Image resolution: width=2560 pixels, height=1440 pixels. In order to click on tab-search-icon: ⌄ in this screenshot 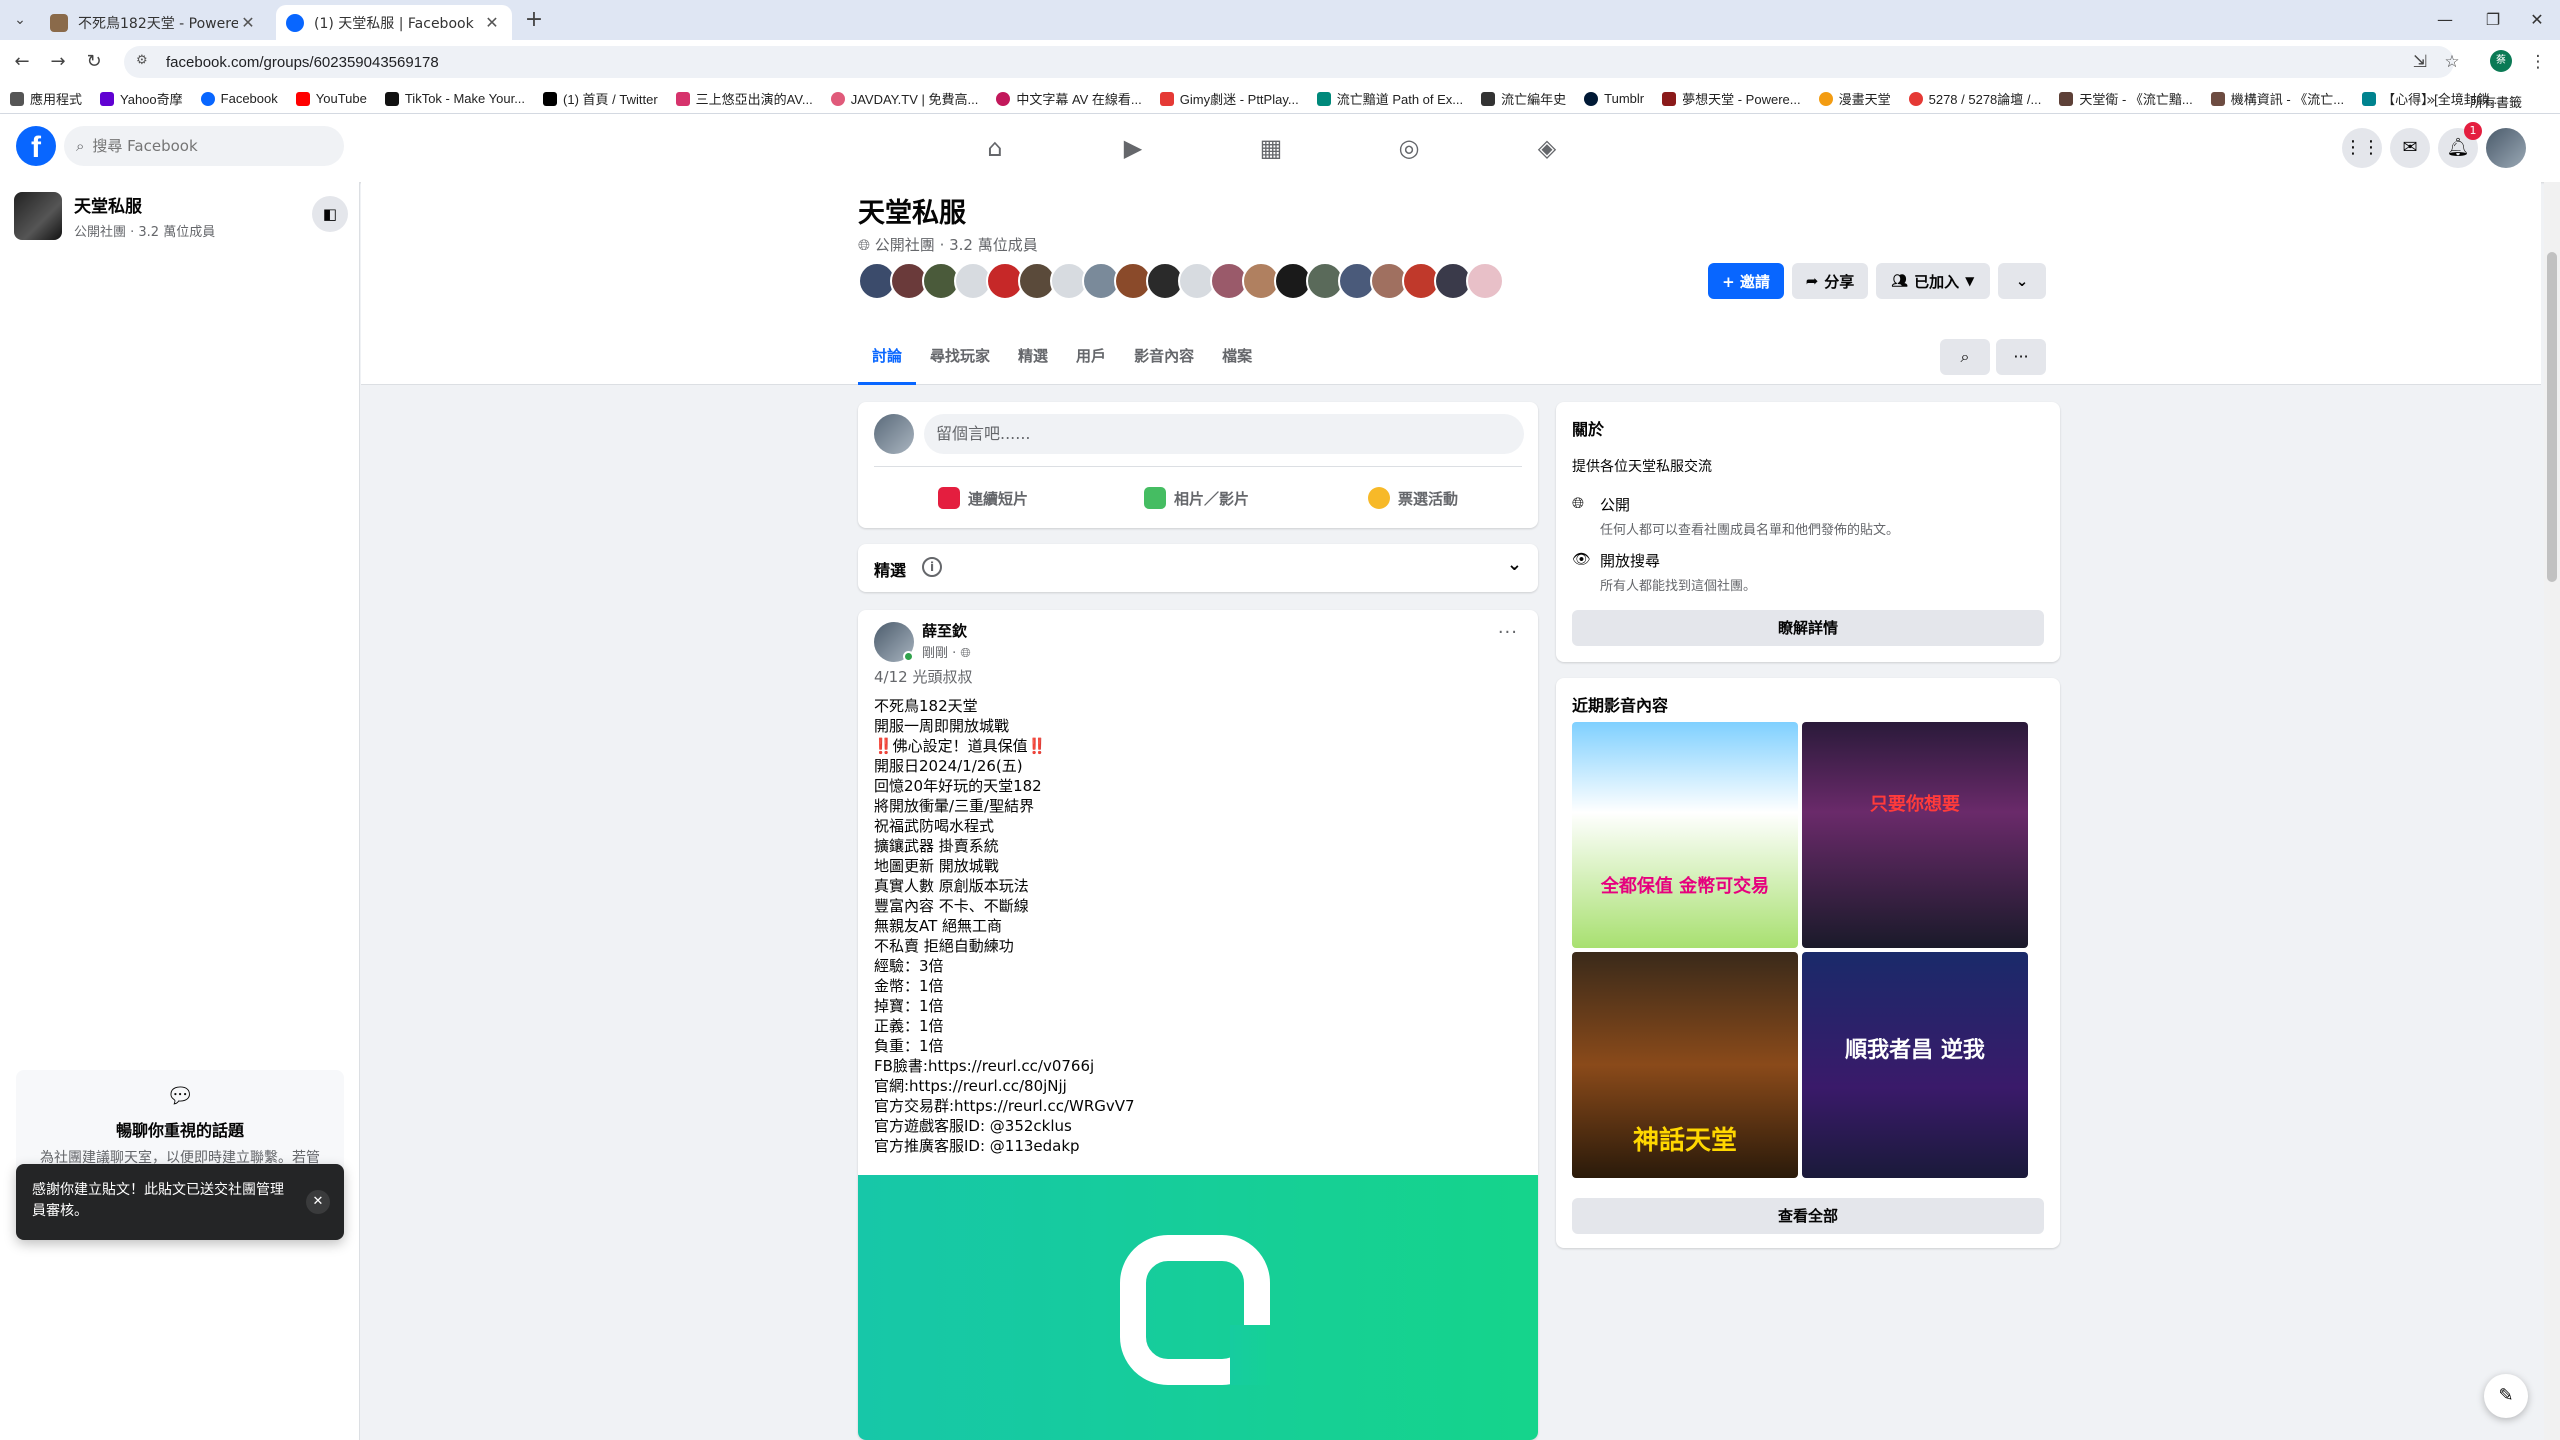, I will do `click(20, 20)`.